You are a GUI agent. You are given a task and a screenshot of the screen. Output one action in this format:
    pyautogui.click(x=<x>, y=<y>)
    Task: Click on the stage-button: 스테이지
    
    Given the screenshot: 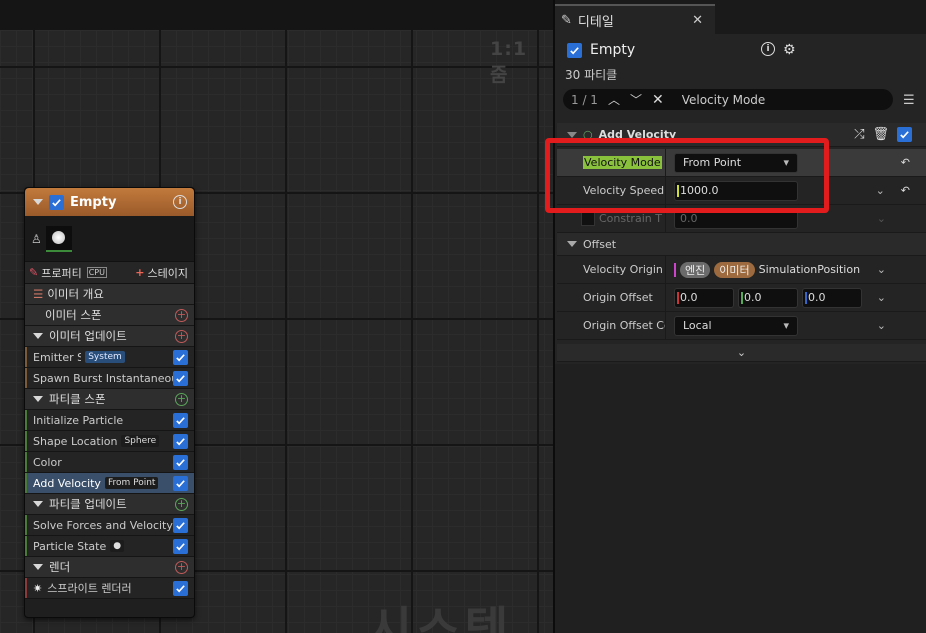 What is the action you would take?
    pyautogui.click(x=168, y=273)
    